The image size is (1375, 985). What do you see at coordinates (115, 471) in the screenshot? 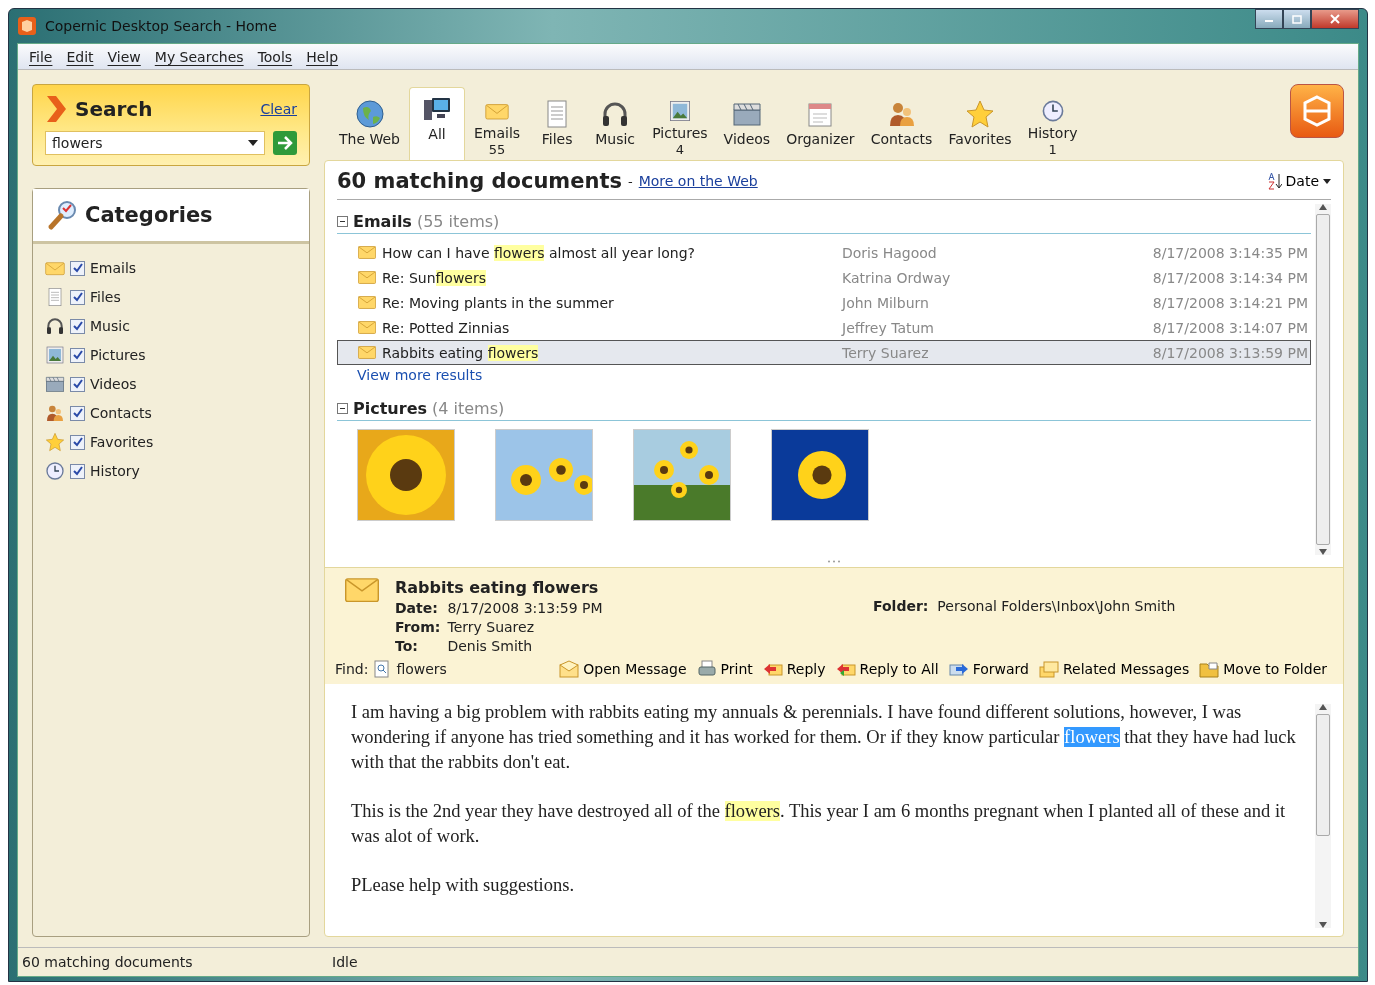
I see `category-label: History` at bounding box center [115, 471].